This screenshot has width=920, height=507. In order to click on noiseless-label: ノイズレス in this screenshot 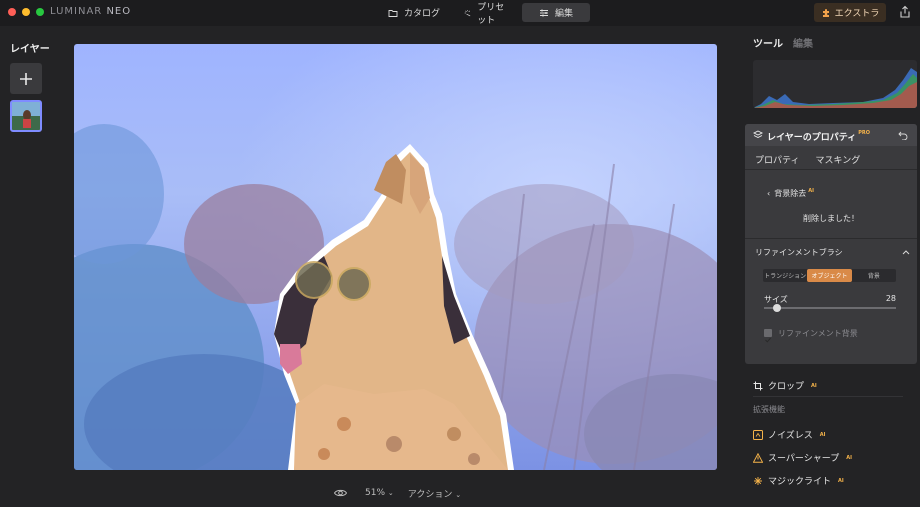, I will do `click(790, 436)`.